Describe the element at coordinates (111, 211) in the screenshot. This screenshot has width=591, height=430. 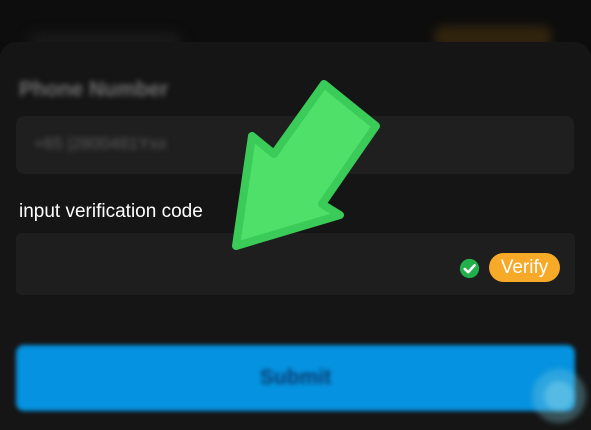
I see `verification-code-label: input verification code` at that location.